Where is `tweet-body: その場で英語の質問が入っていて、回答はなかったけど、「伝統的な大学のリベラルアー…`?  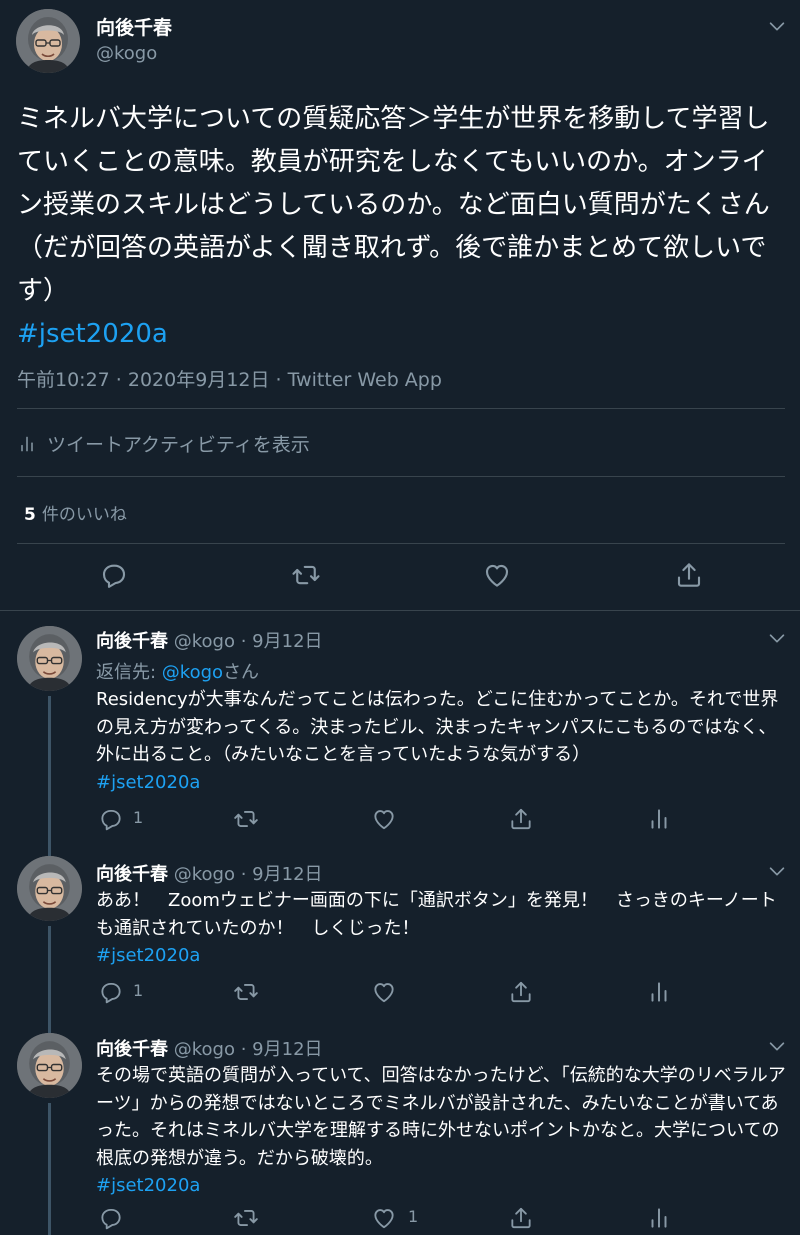 tweet-body: その場で英語の質問が入っていて、回答はなかったけど、「伝統的な大学のリベラルアー… is located at coordinates (441, 1117).